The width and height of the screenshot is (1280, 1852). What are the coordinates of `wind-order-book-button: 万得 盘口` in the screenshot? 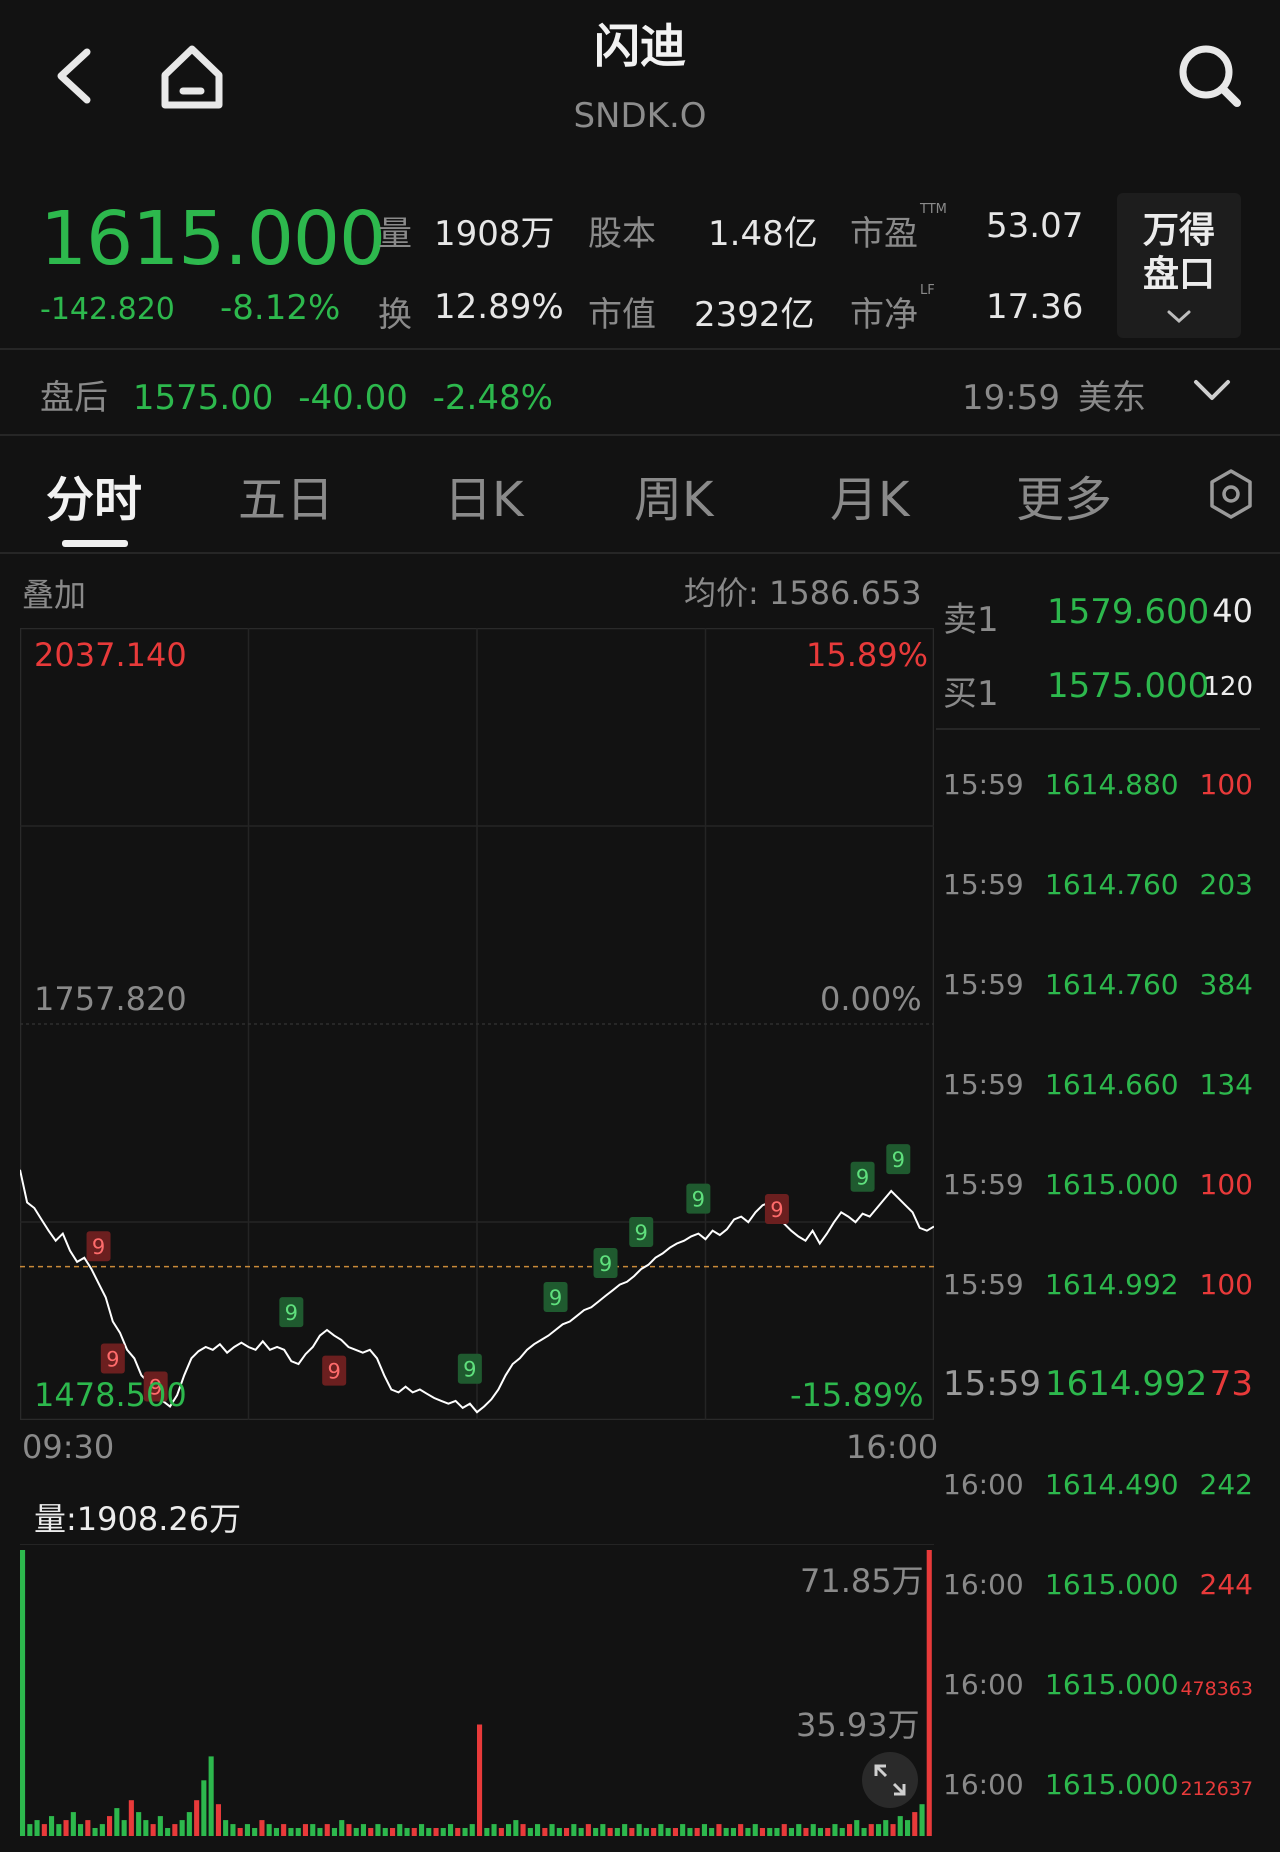 It's located at (1179, 265).